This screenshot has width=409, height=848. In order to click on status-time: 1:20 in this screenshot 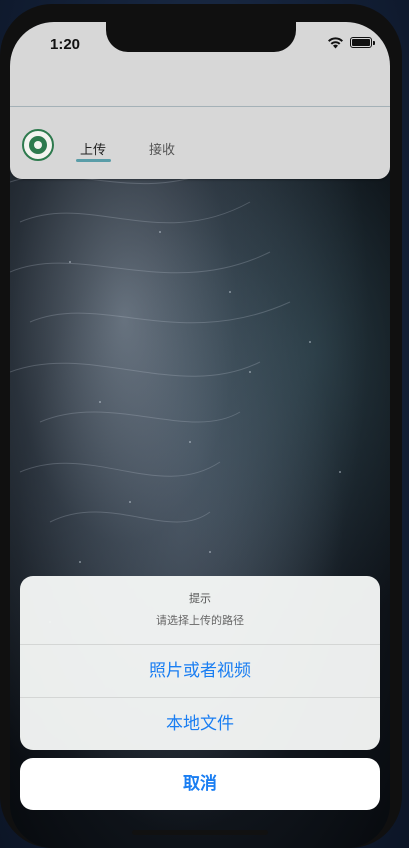, I will do `click(65, 44)`.